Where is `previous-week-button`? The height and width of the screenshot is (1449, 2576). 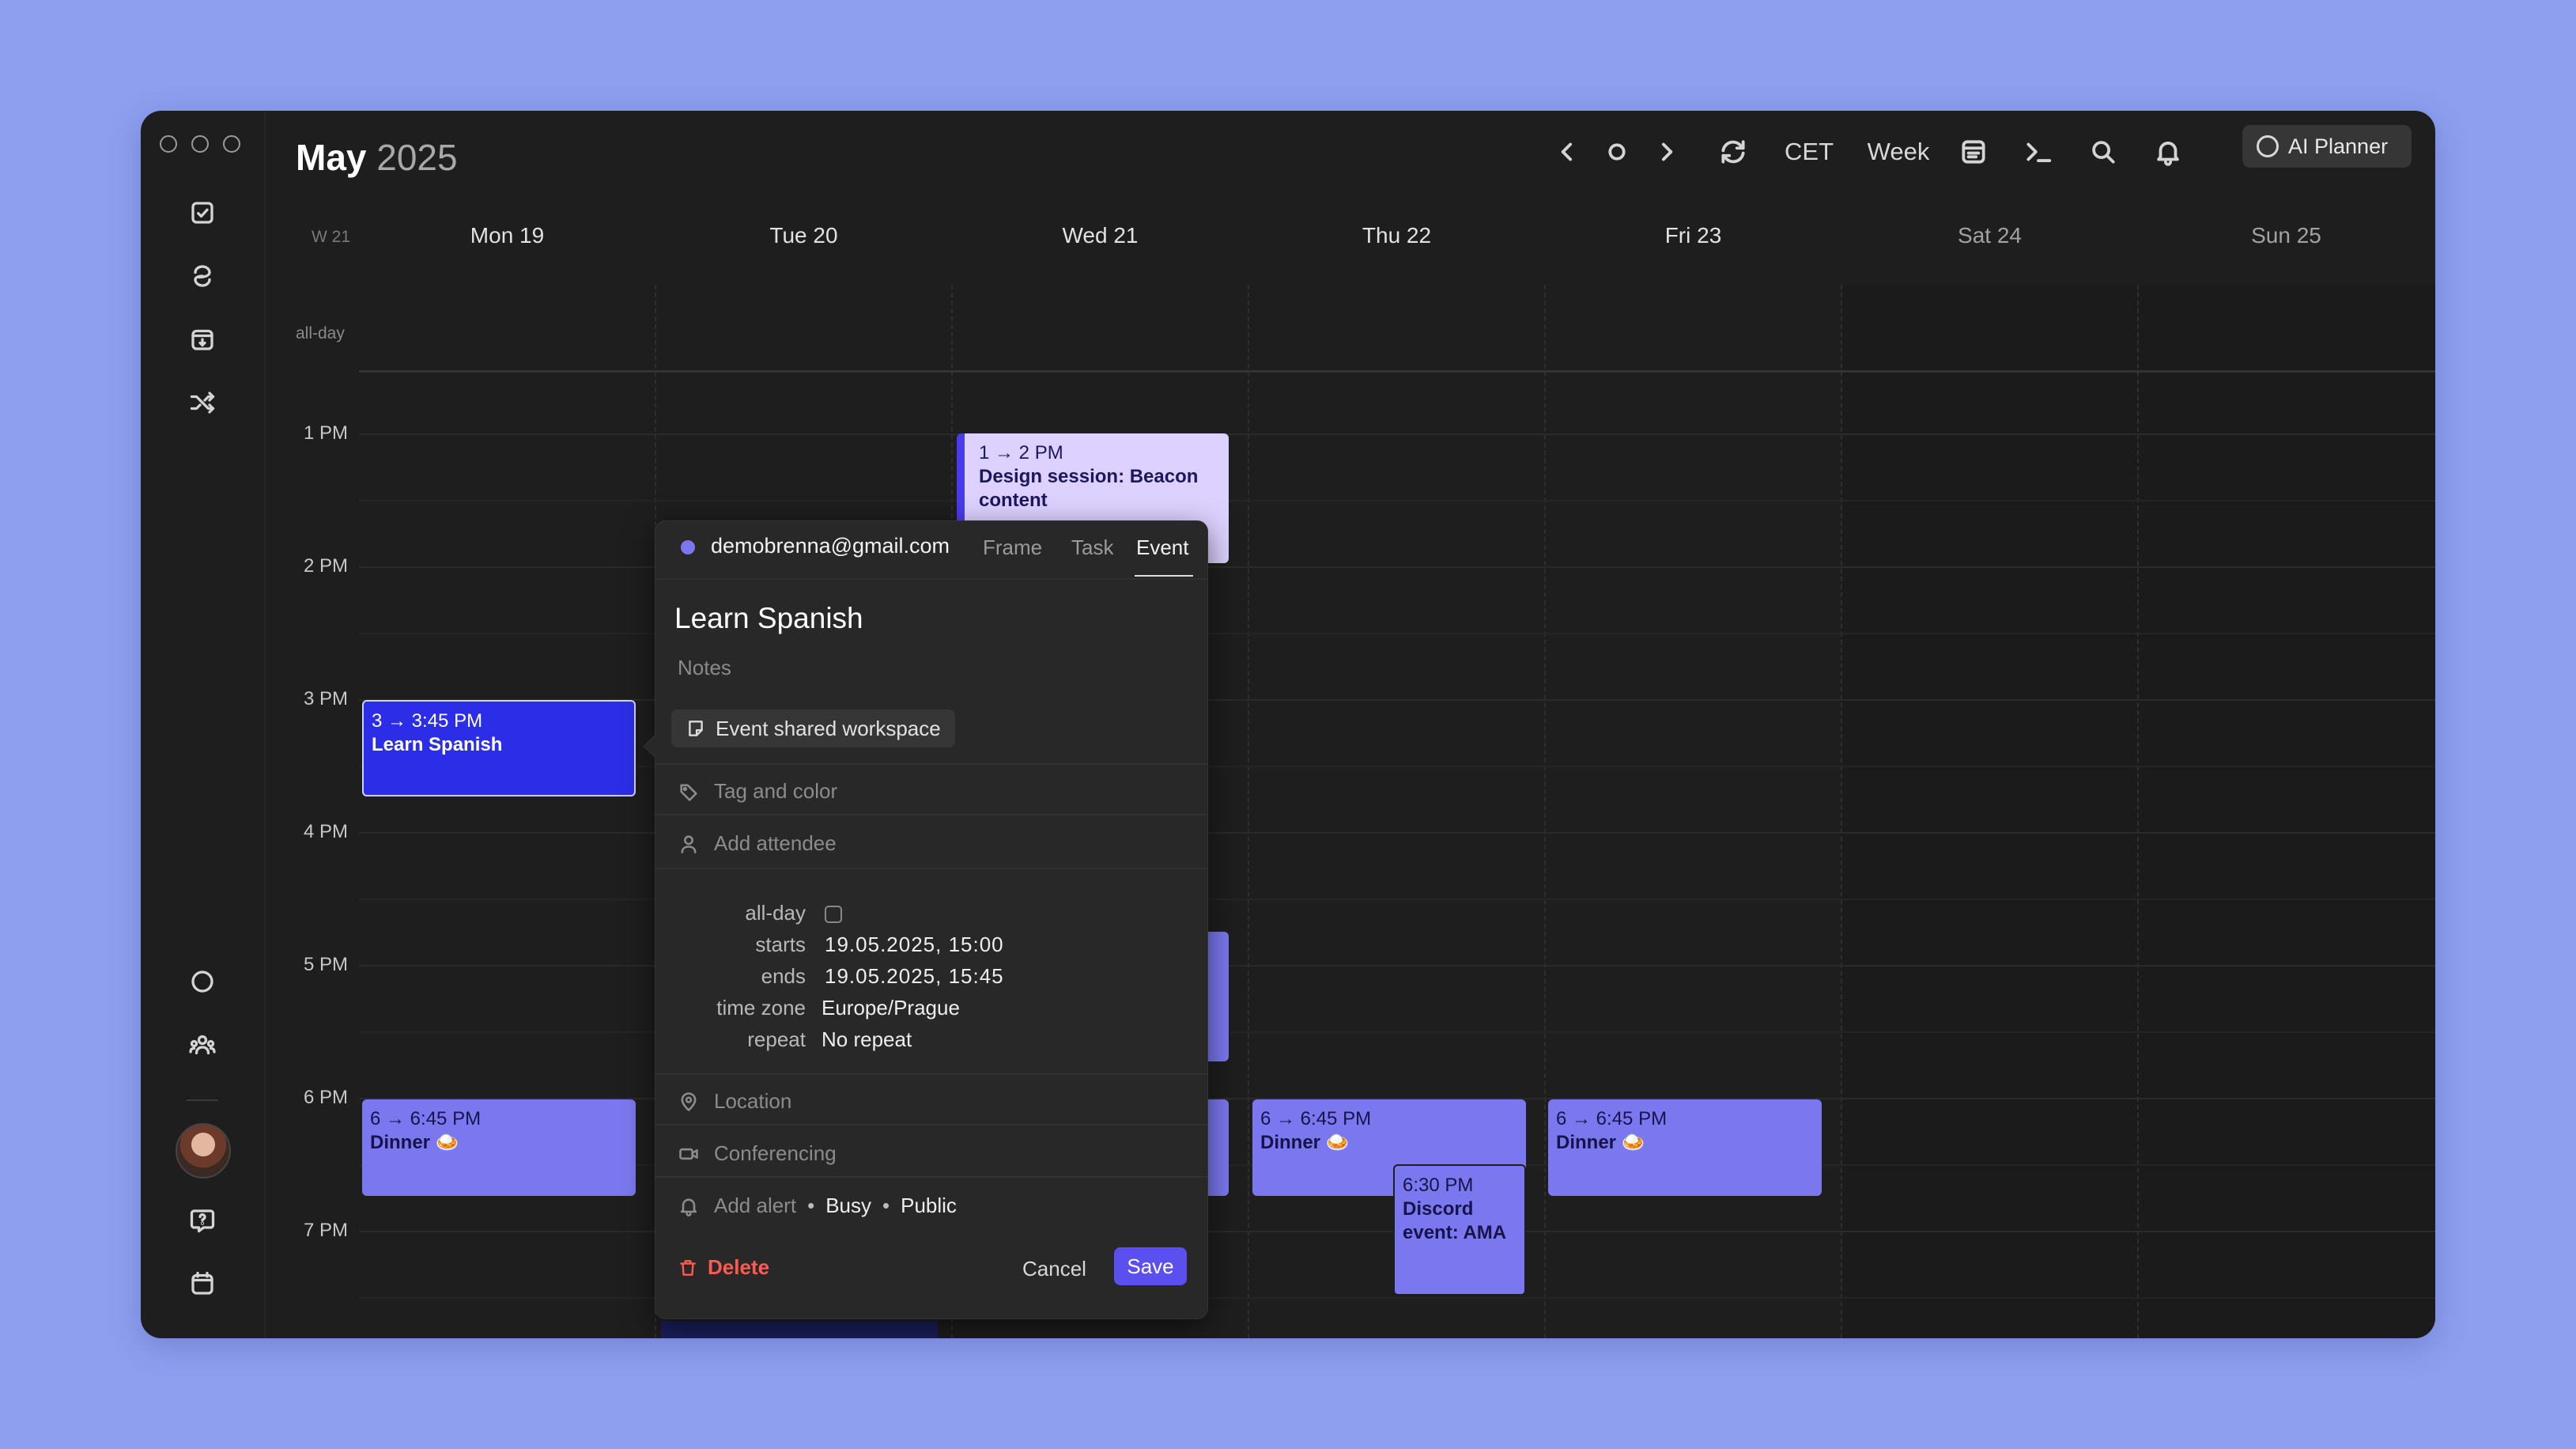
previous-week-button is located at coordinates (1568, 152).